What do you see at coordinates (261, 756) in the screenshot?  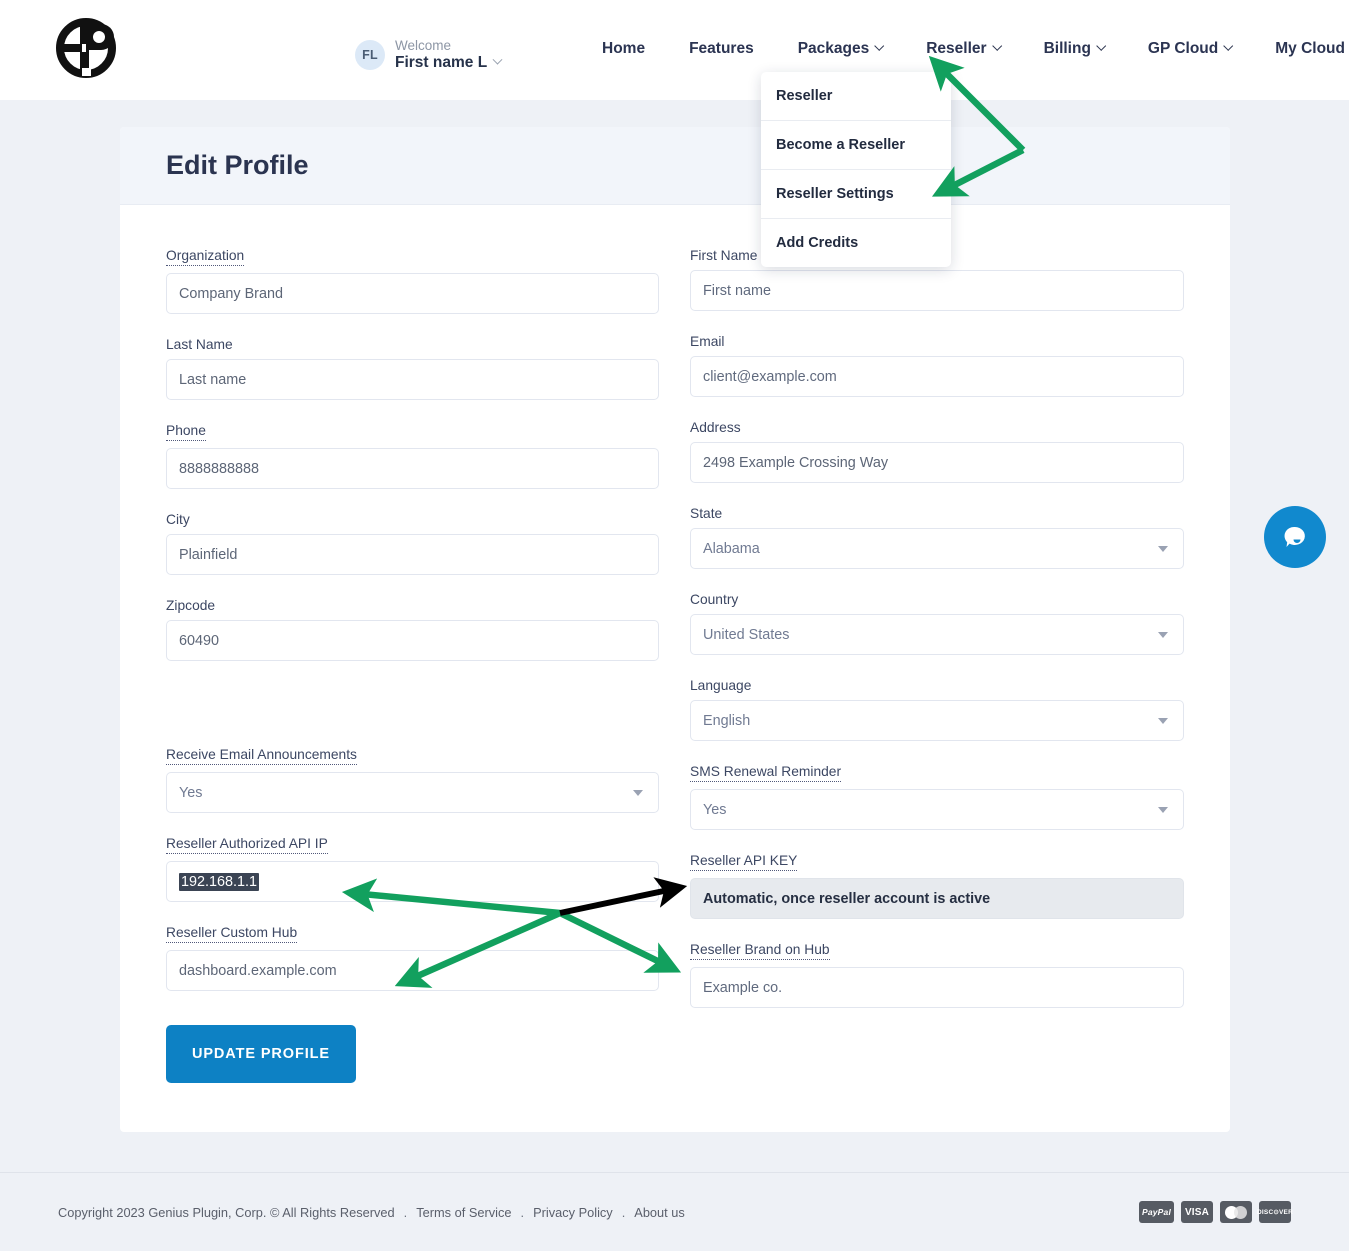 I see `label-receive-email-announcements: Receive Email Announcements` at bounding box center [261, 756].